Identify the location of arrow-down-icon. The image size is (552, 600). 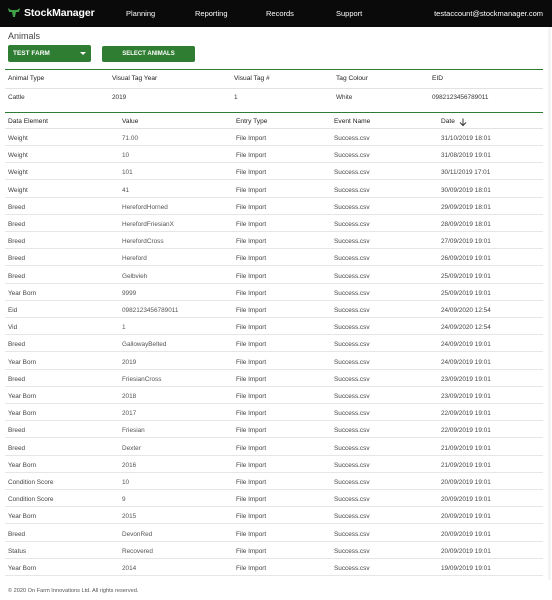
(463, 122).